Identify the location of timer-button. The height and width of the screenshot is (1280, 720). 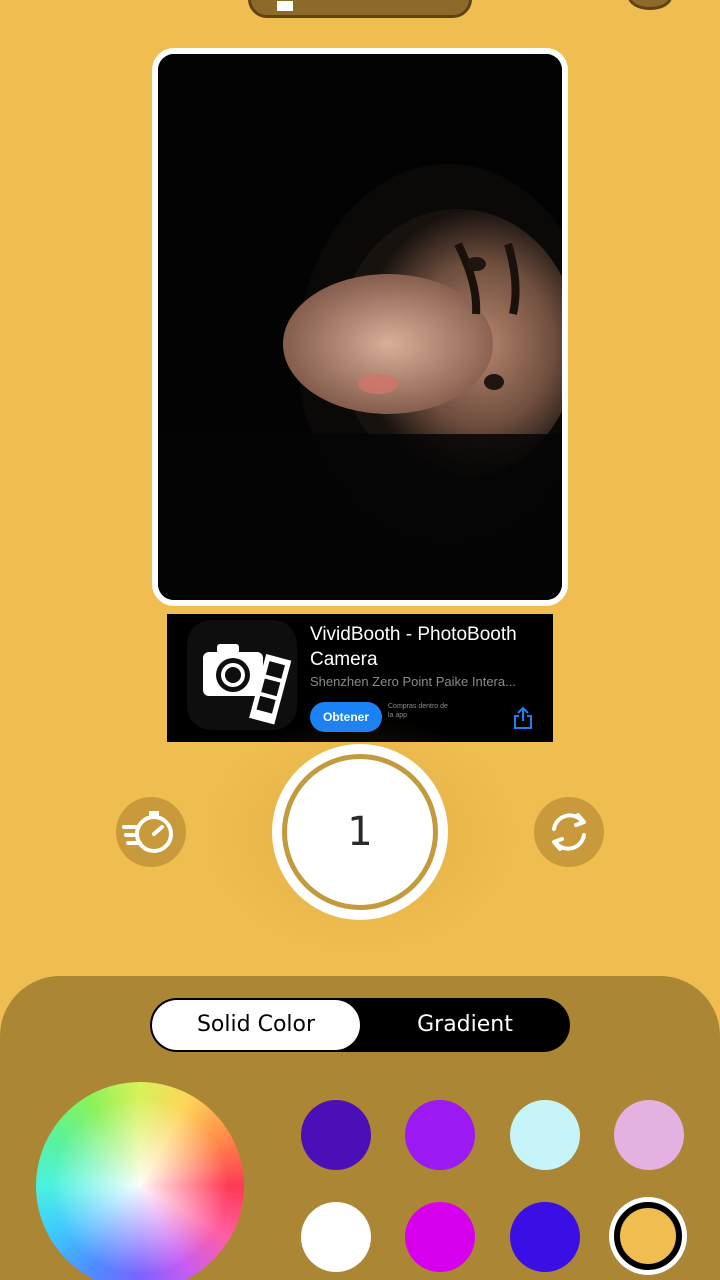
(151, 832).